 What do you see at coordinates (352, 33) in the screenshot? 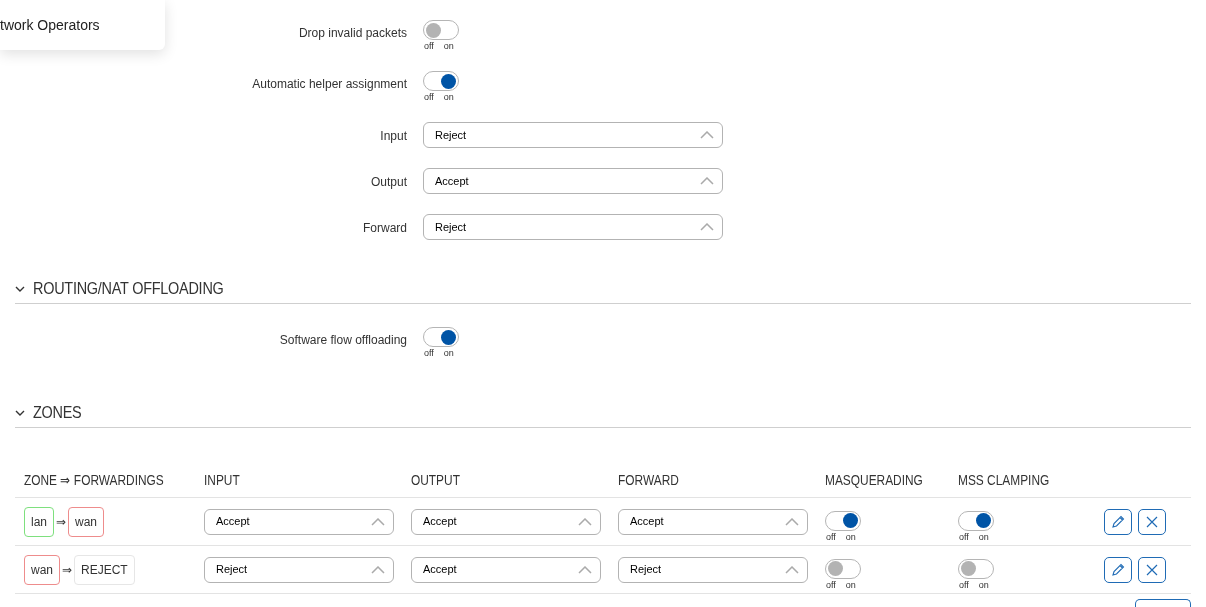
I see `setting-label: Drop invalid packets` at bounding box center [352, 33].